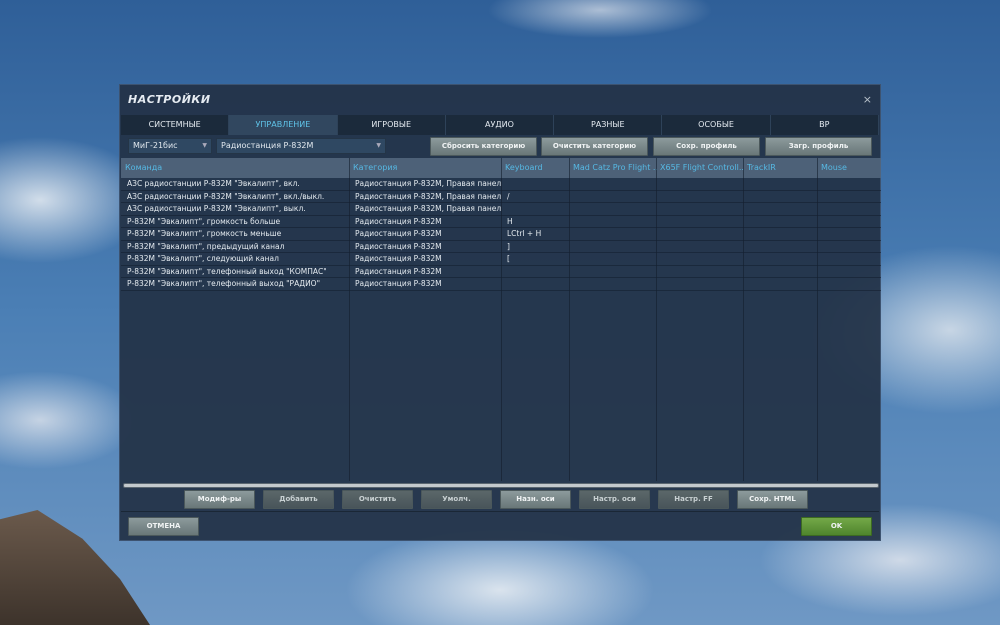 Image resolution: width=1000 pixels, height=625 pixels. I want to click on table-cell: LCtrl + H, so click(524, 233).